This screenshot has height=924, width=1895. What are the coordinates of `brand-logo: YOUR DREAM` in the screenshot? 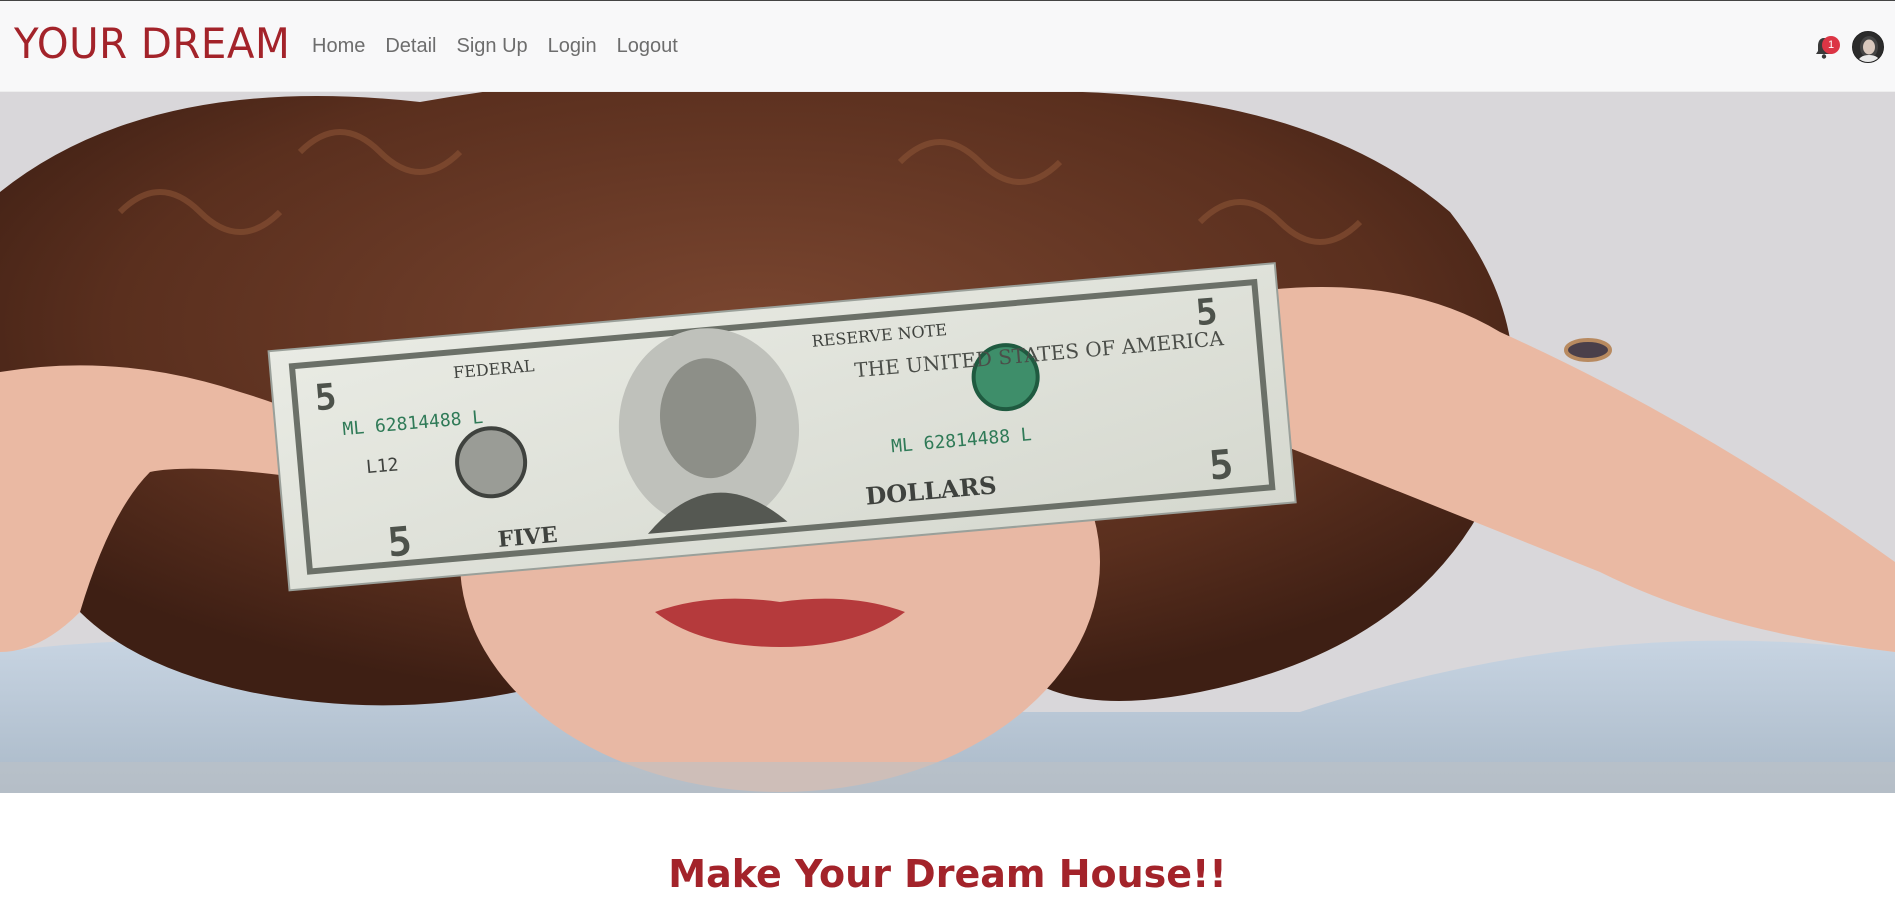 It's located at (152, 43).